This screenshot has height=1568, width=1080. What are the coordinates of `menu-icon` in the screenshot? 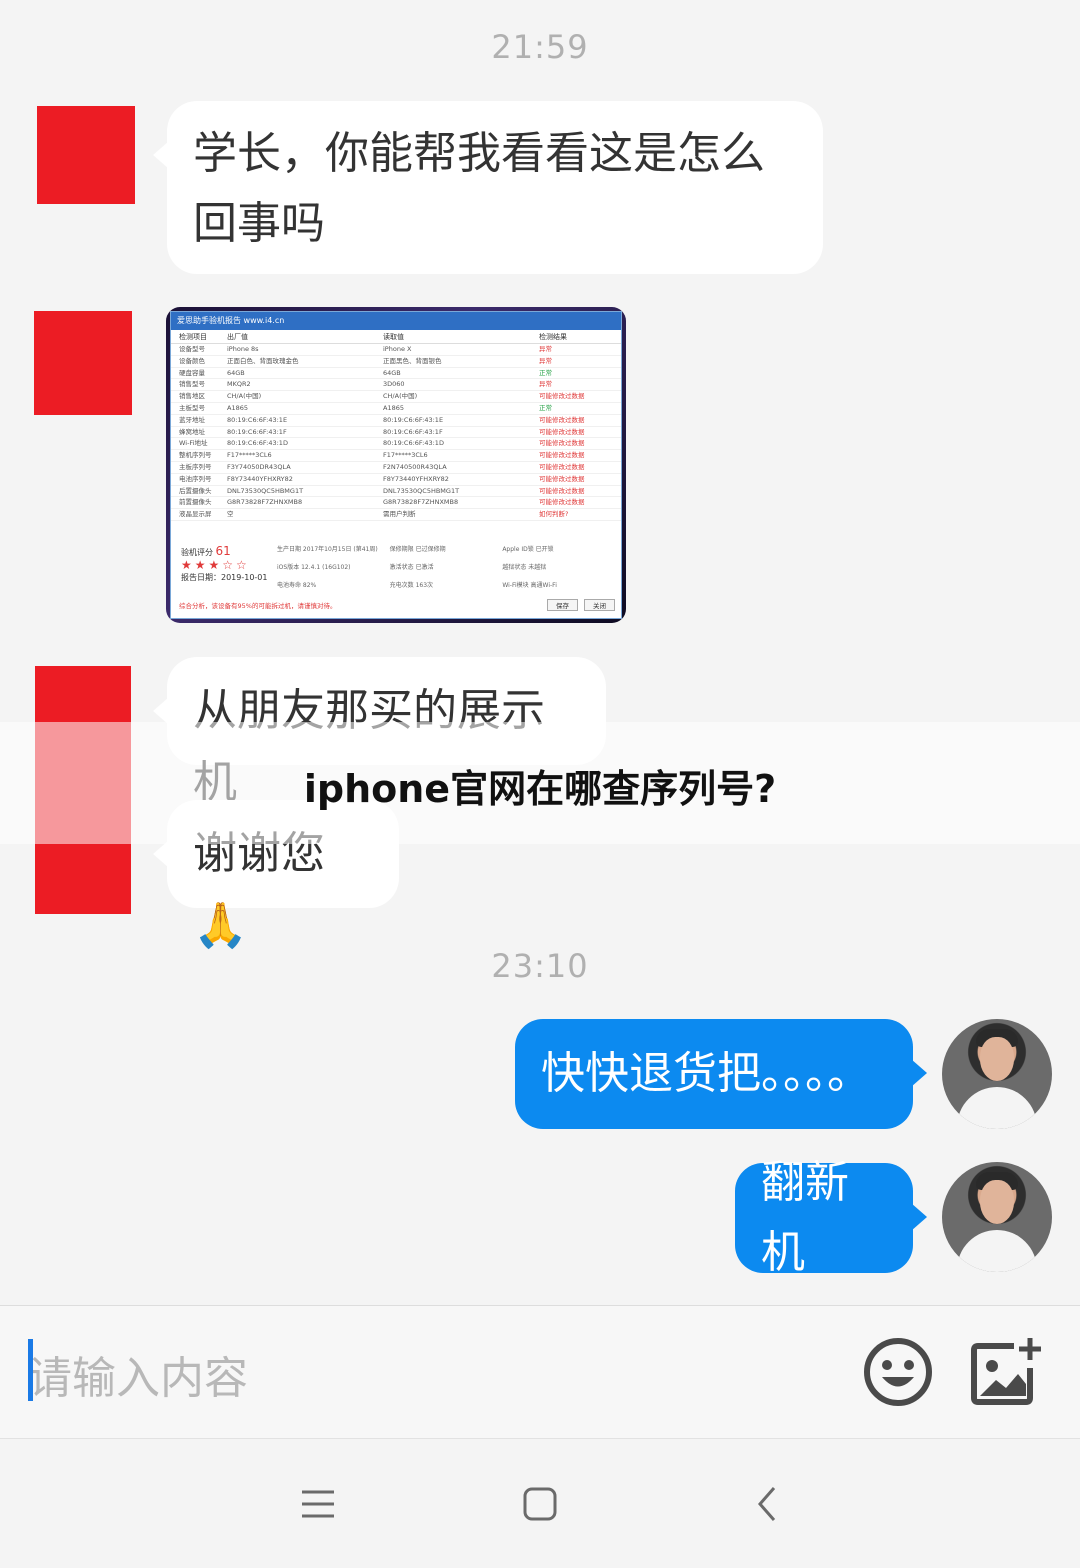 It's located at (318, 1504).